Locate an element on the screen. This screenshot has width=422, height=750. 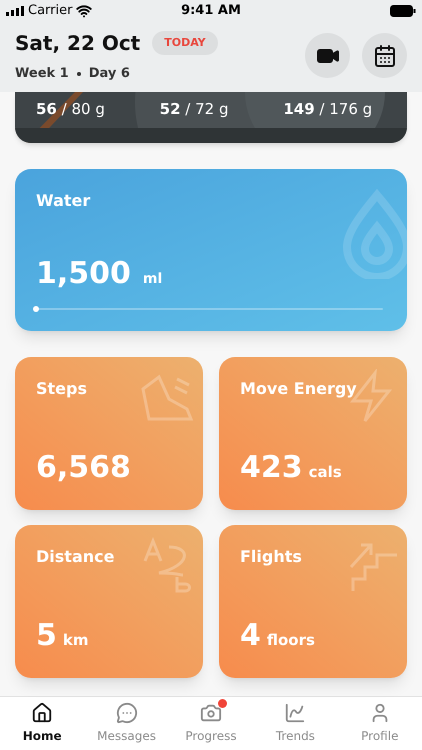
calendar-button is located at coordinates (384, 55).